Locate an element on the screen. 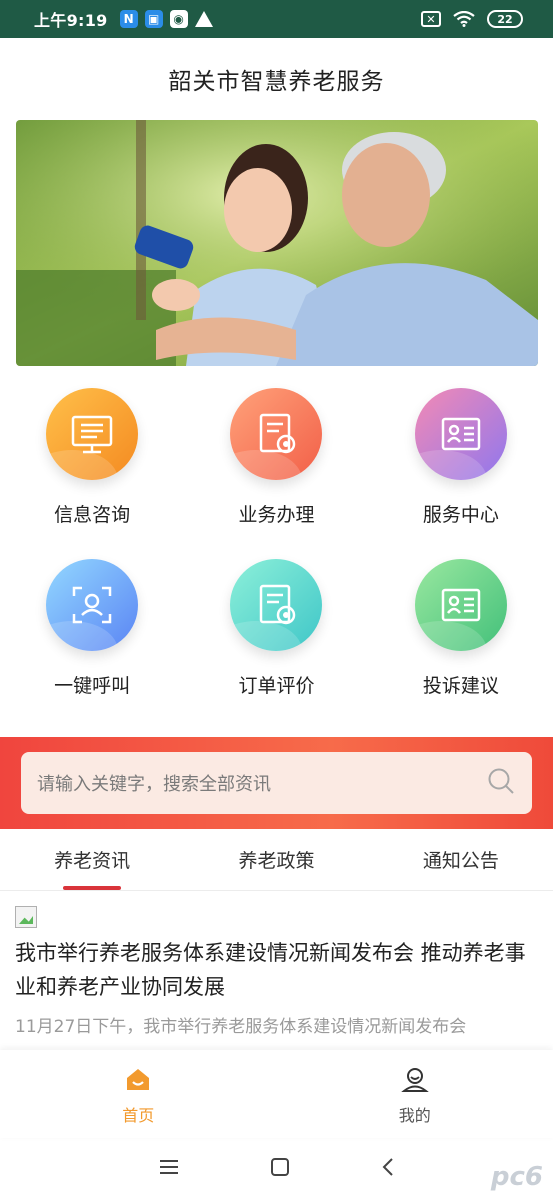 The width and height of the screenshot is (553, 1200). service-complaint: 投诉建议 is located at coordinates (461, 628).